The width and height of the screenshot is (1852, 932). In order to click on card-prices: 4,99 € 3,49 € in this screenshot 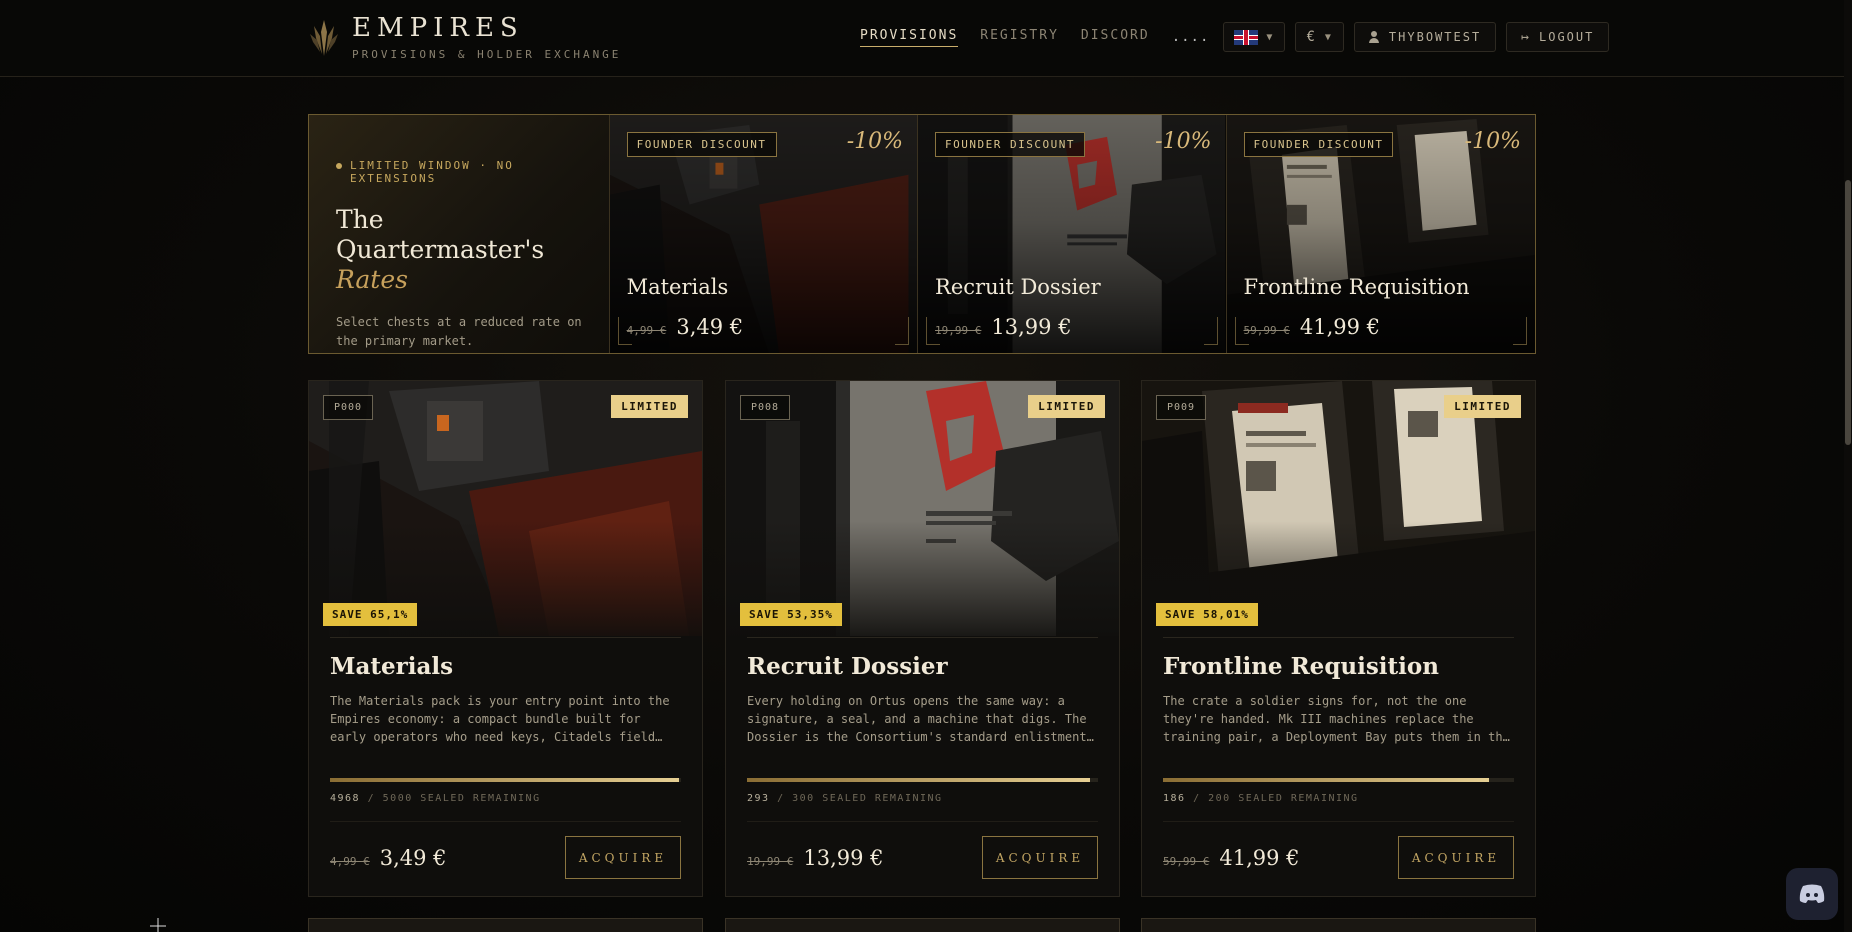, I will do `click(388, 858)`.